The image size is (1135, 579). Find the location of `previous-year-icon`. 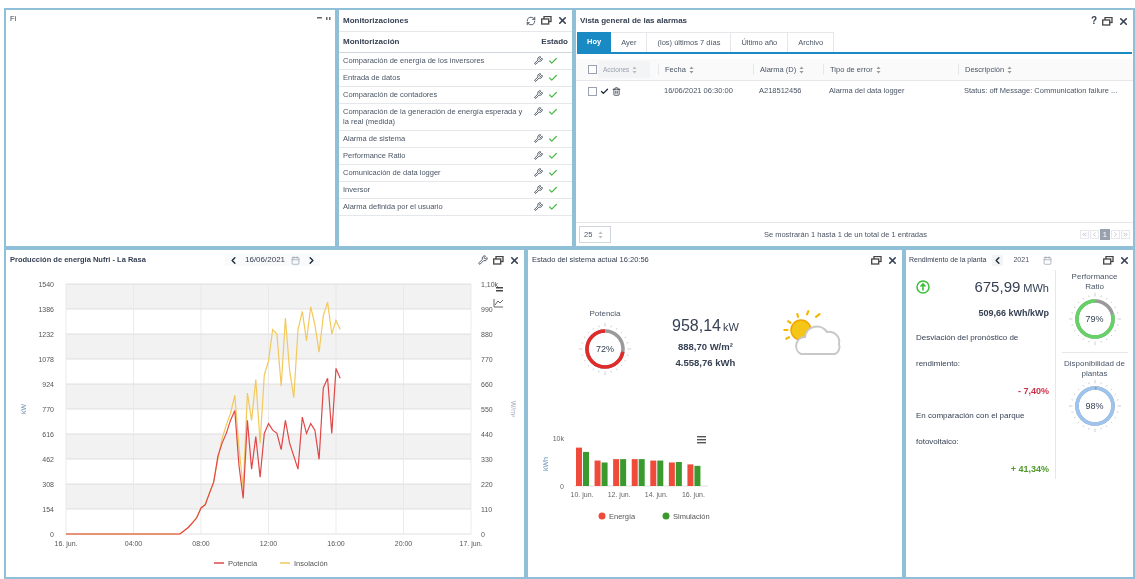

previous-year-icon is located at coordinates (998, 260).